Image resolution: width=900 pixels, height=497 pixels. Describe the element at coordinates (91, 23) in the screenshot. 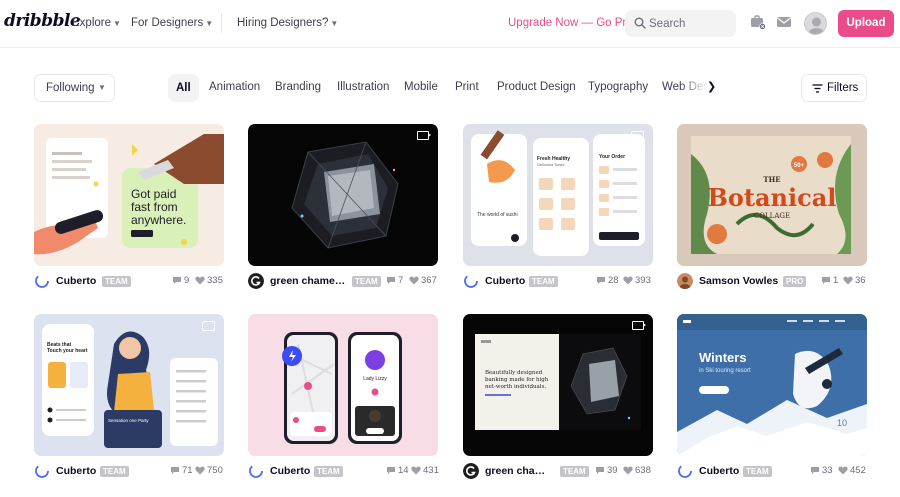

I see `nav-explore-label: Explore` at that location.